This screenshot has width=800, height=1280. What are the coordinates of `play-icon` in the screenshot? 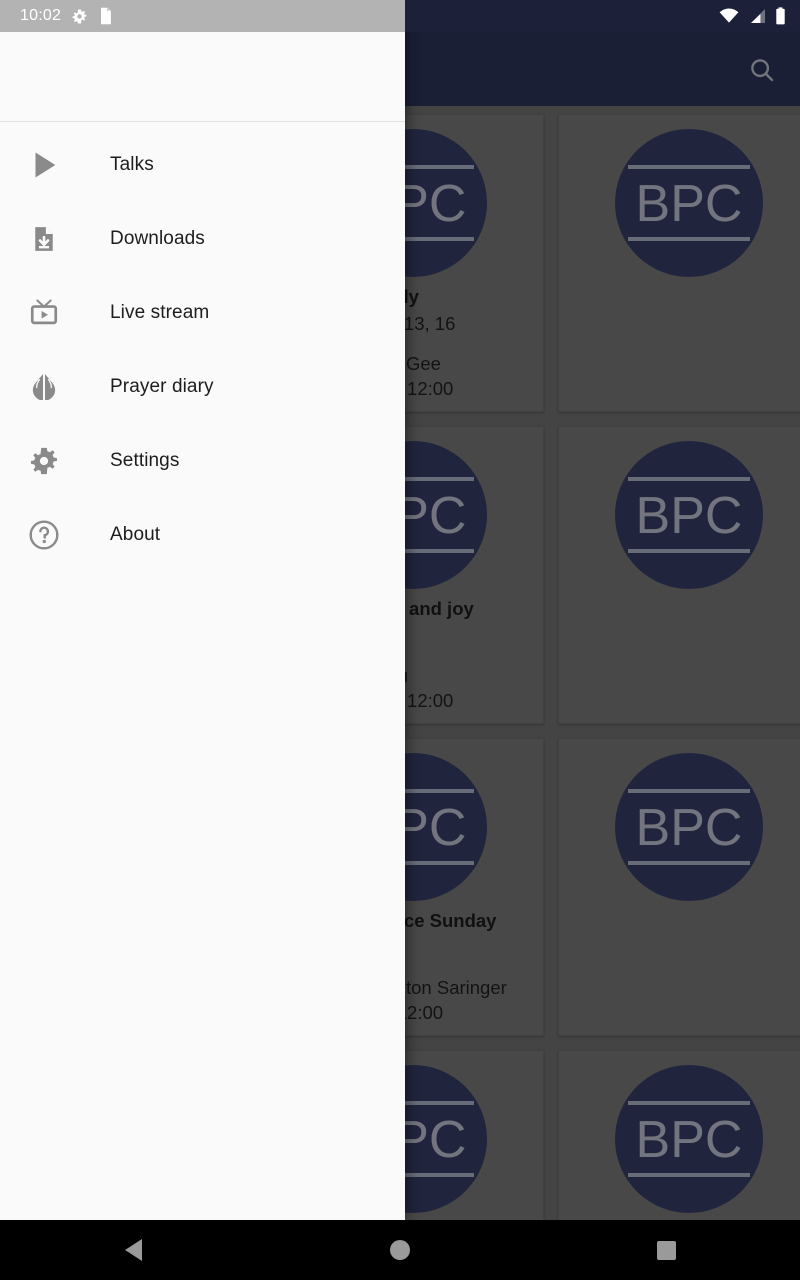 It's located at (44, 165).